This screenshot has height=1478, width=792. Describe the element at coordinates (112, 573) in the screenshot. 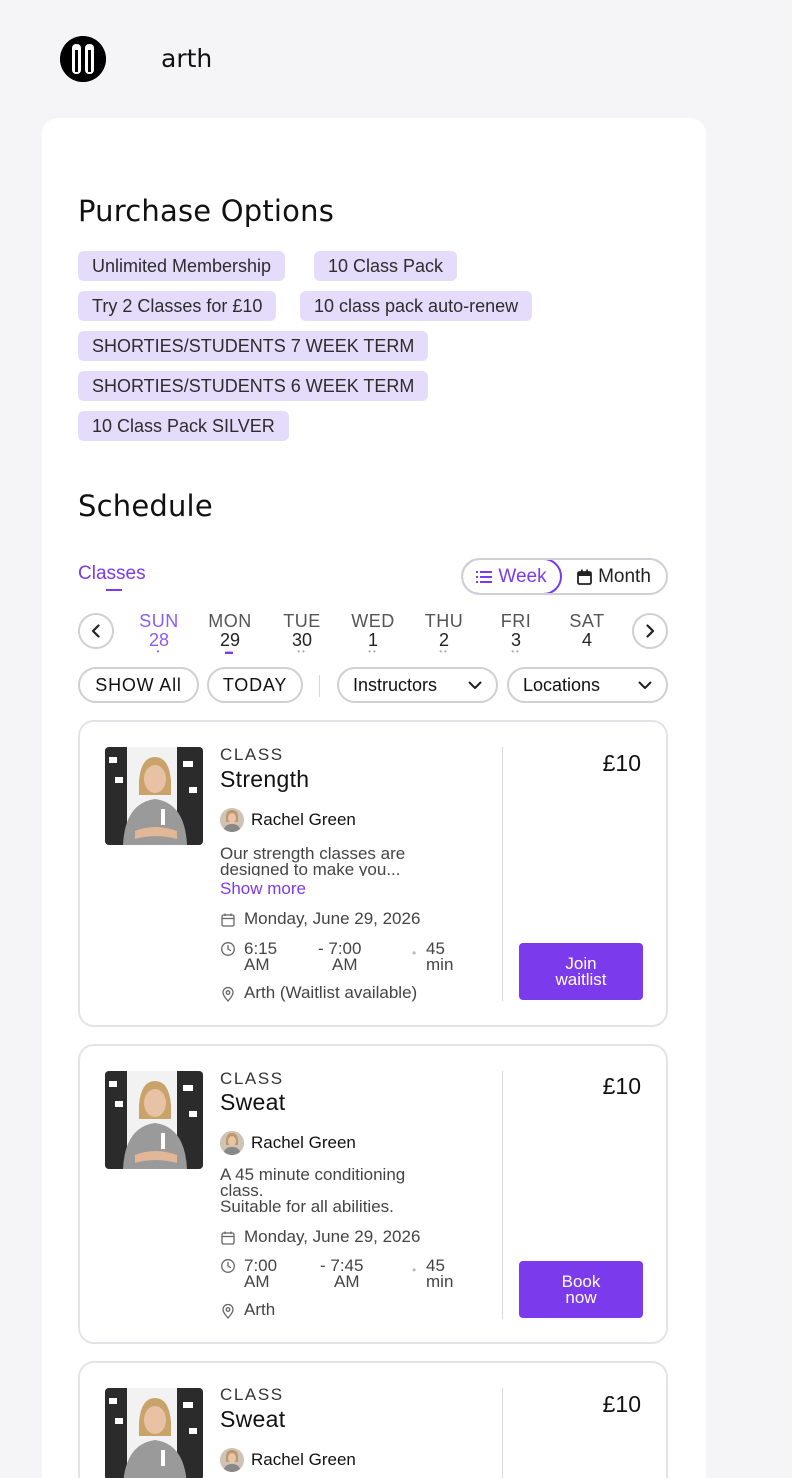

I see `tab-classes-label: Classes` at that location.